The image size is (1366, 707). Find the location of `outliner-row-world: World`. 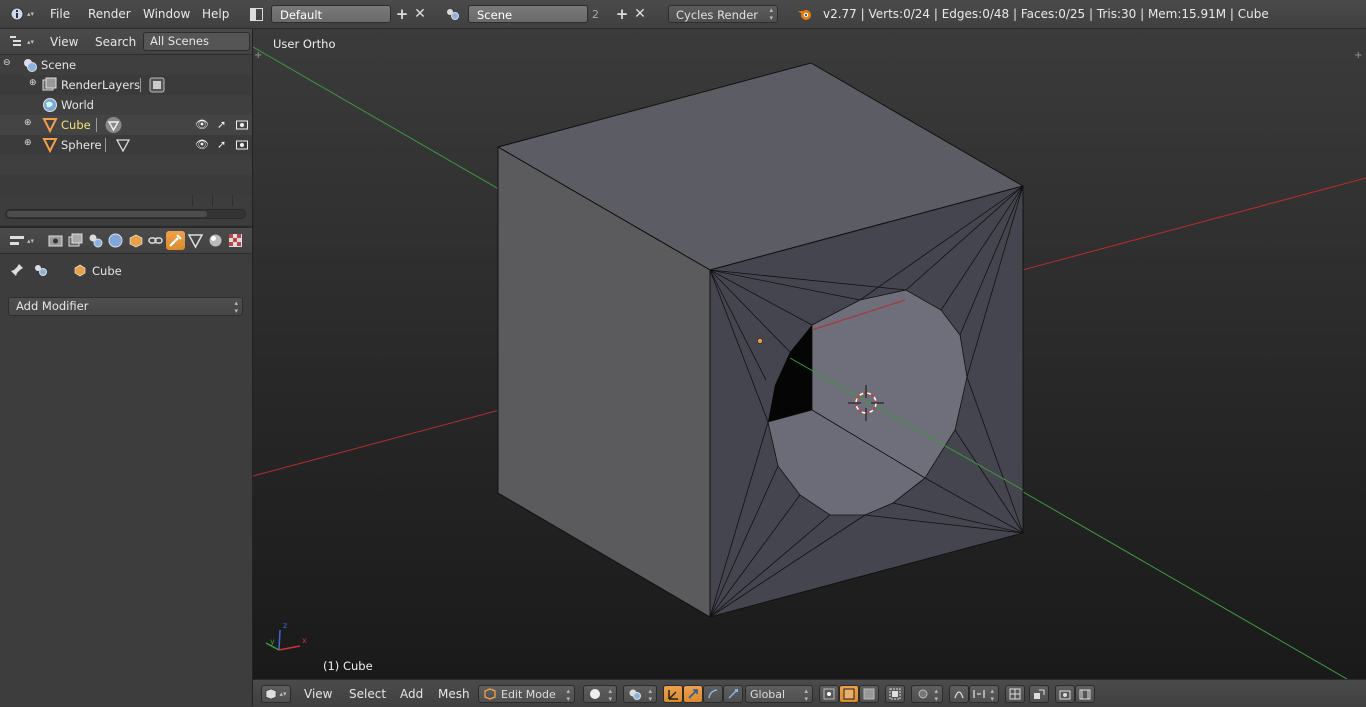

outliner-row-world: World is located at coordinates (126, 105).